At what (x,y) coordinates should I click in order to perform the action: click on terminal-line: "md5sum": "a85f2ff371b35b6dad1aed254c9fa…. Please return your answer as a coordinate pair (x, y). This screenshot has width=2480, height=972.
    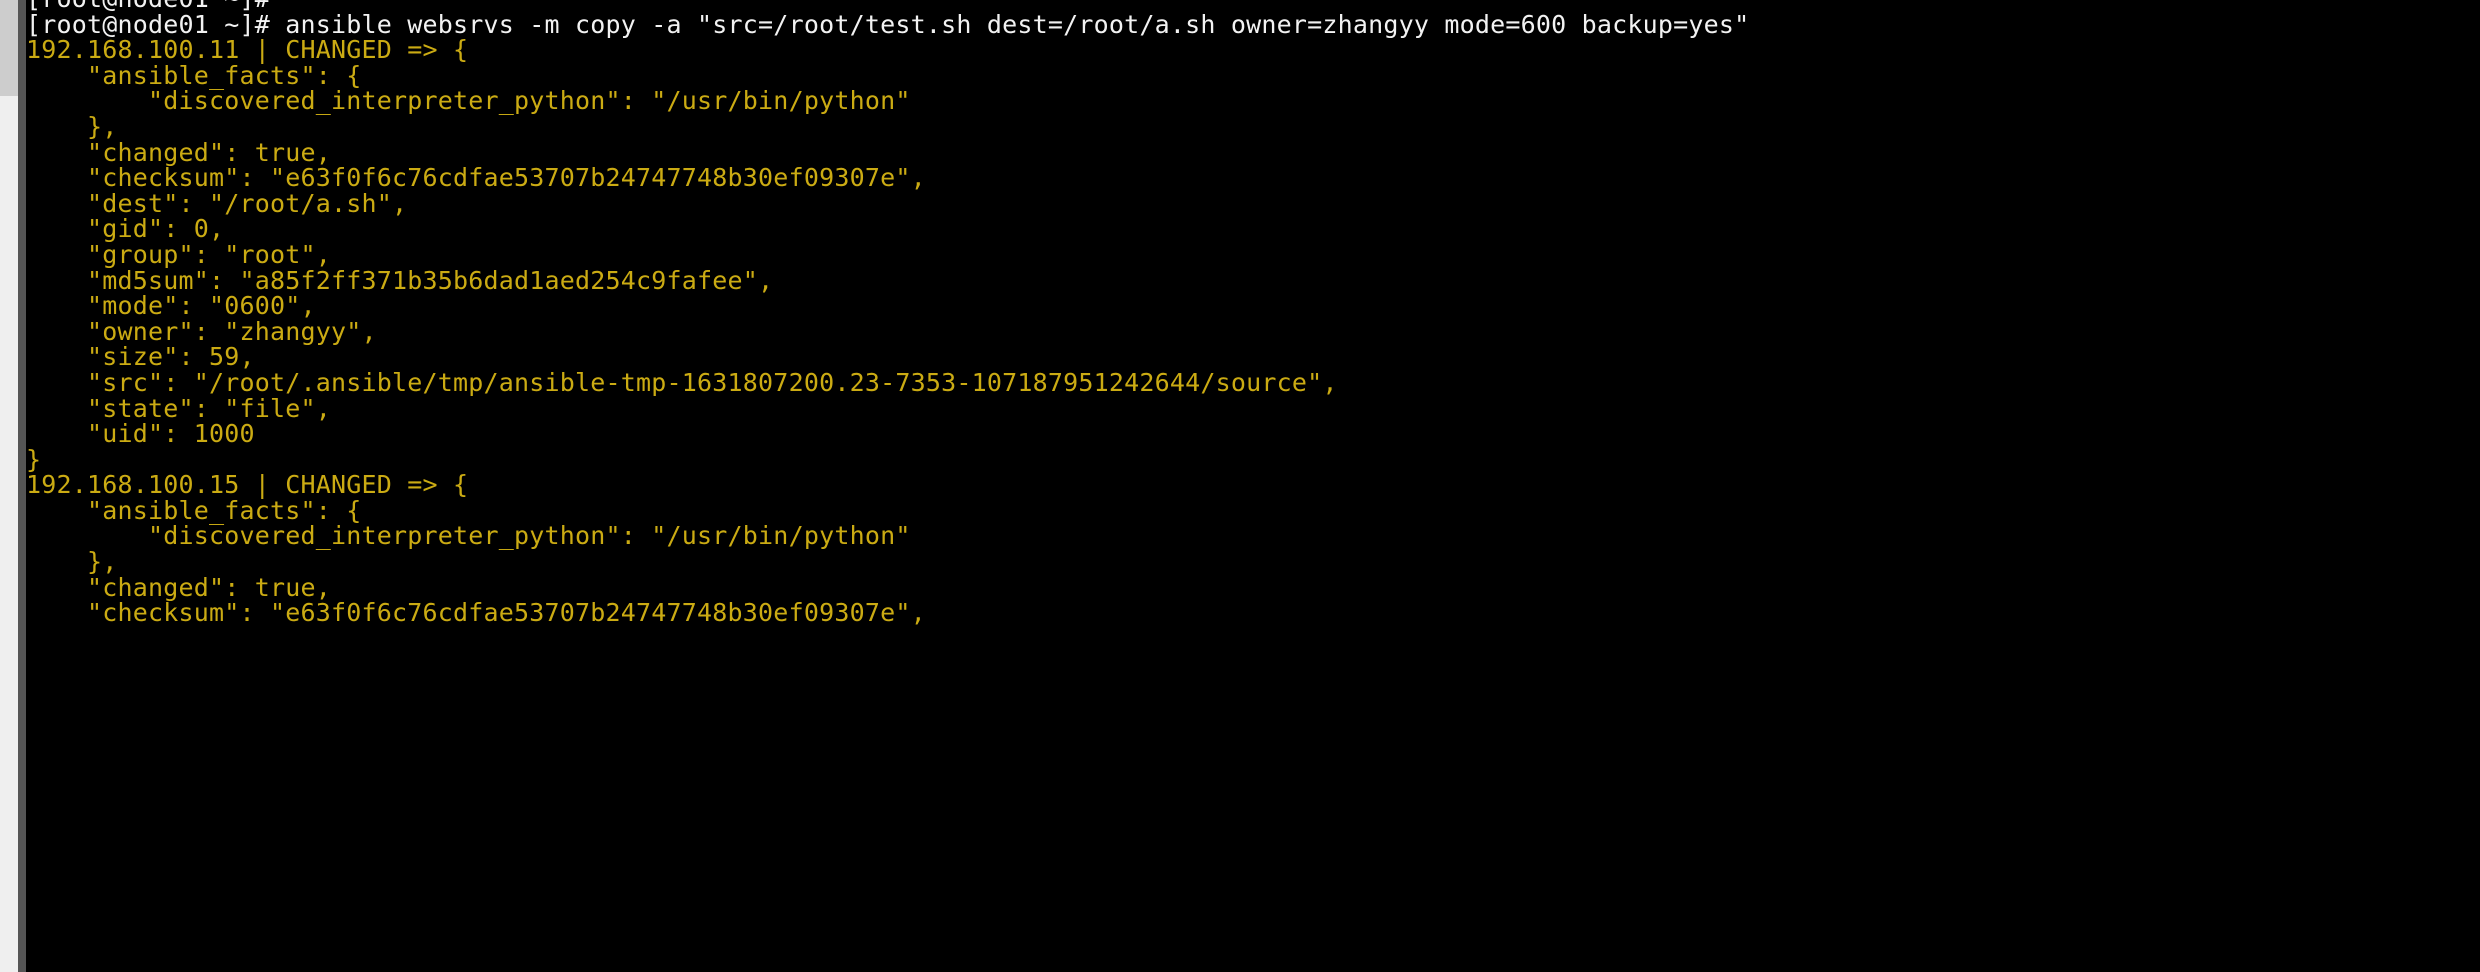
    Looking at the image, I should click on (400, 280).